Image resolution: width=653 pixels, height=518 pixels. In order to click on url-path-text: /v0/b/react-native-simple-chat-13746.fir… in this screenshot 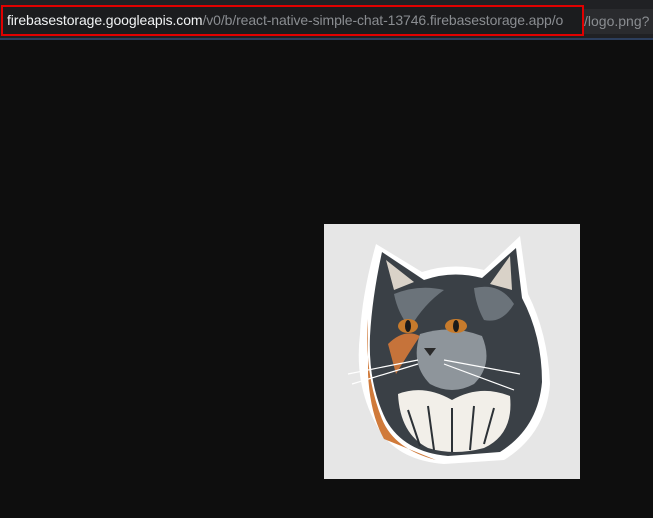, I will do `click(383, 20)`.